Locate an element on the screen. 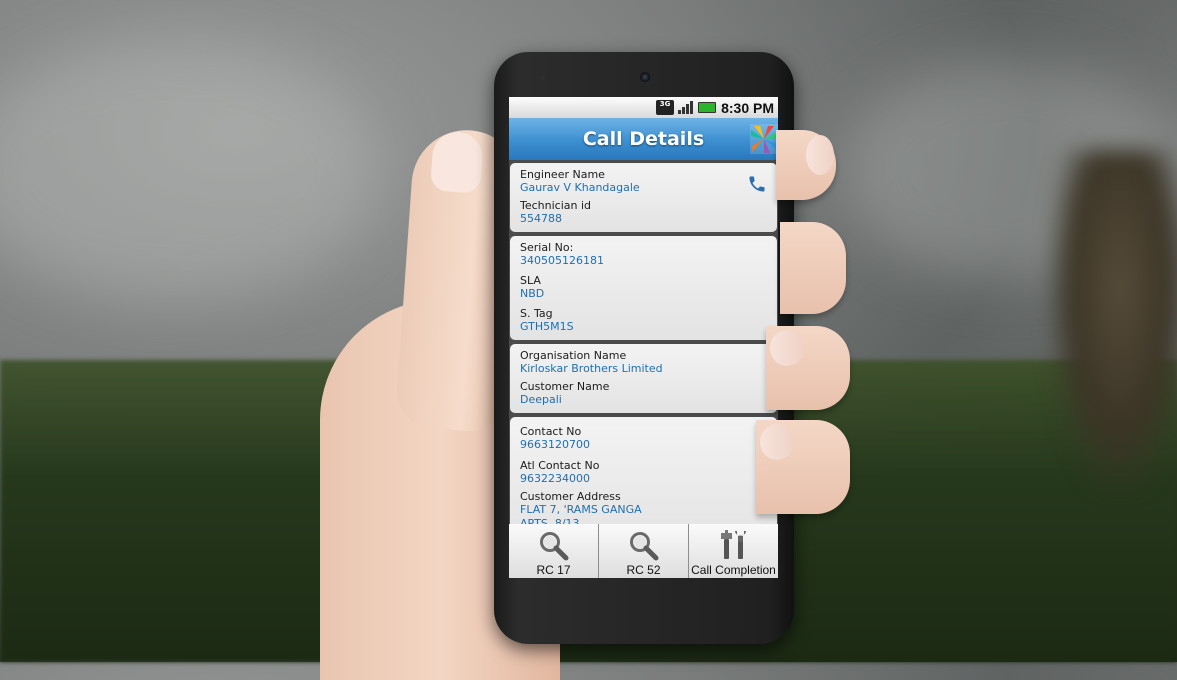  sla-label: SLA is located at coordinates (530, 280).